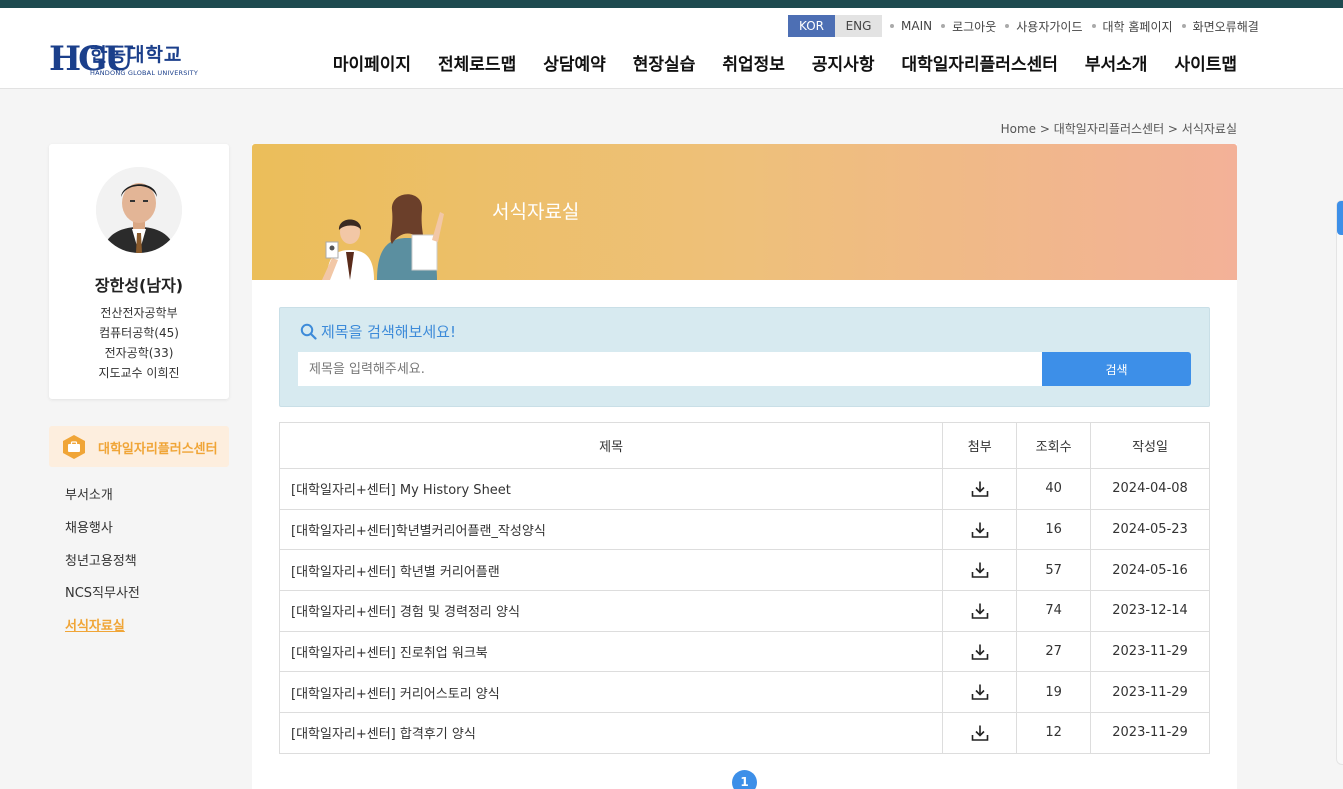 Image resolution: width=1343 pixels, height=789 pixels. Describe the element at coordinates (1339, 482) in the screenshot. I see `side-quick-panel` at that location.